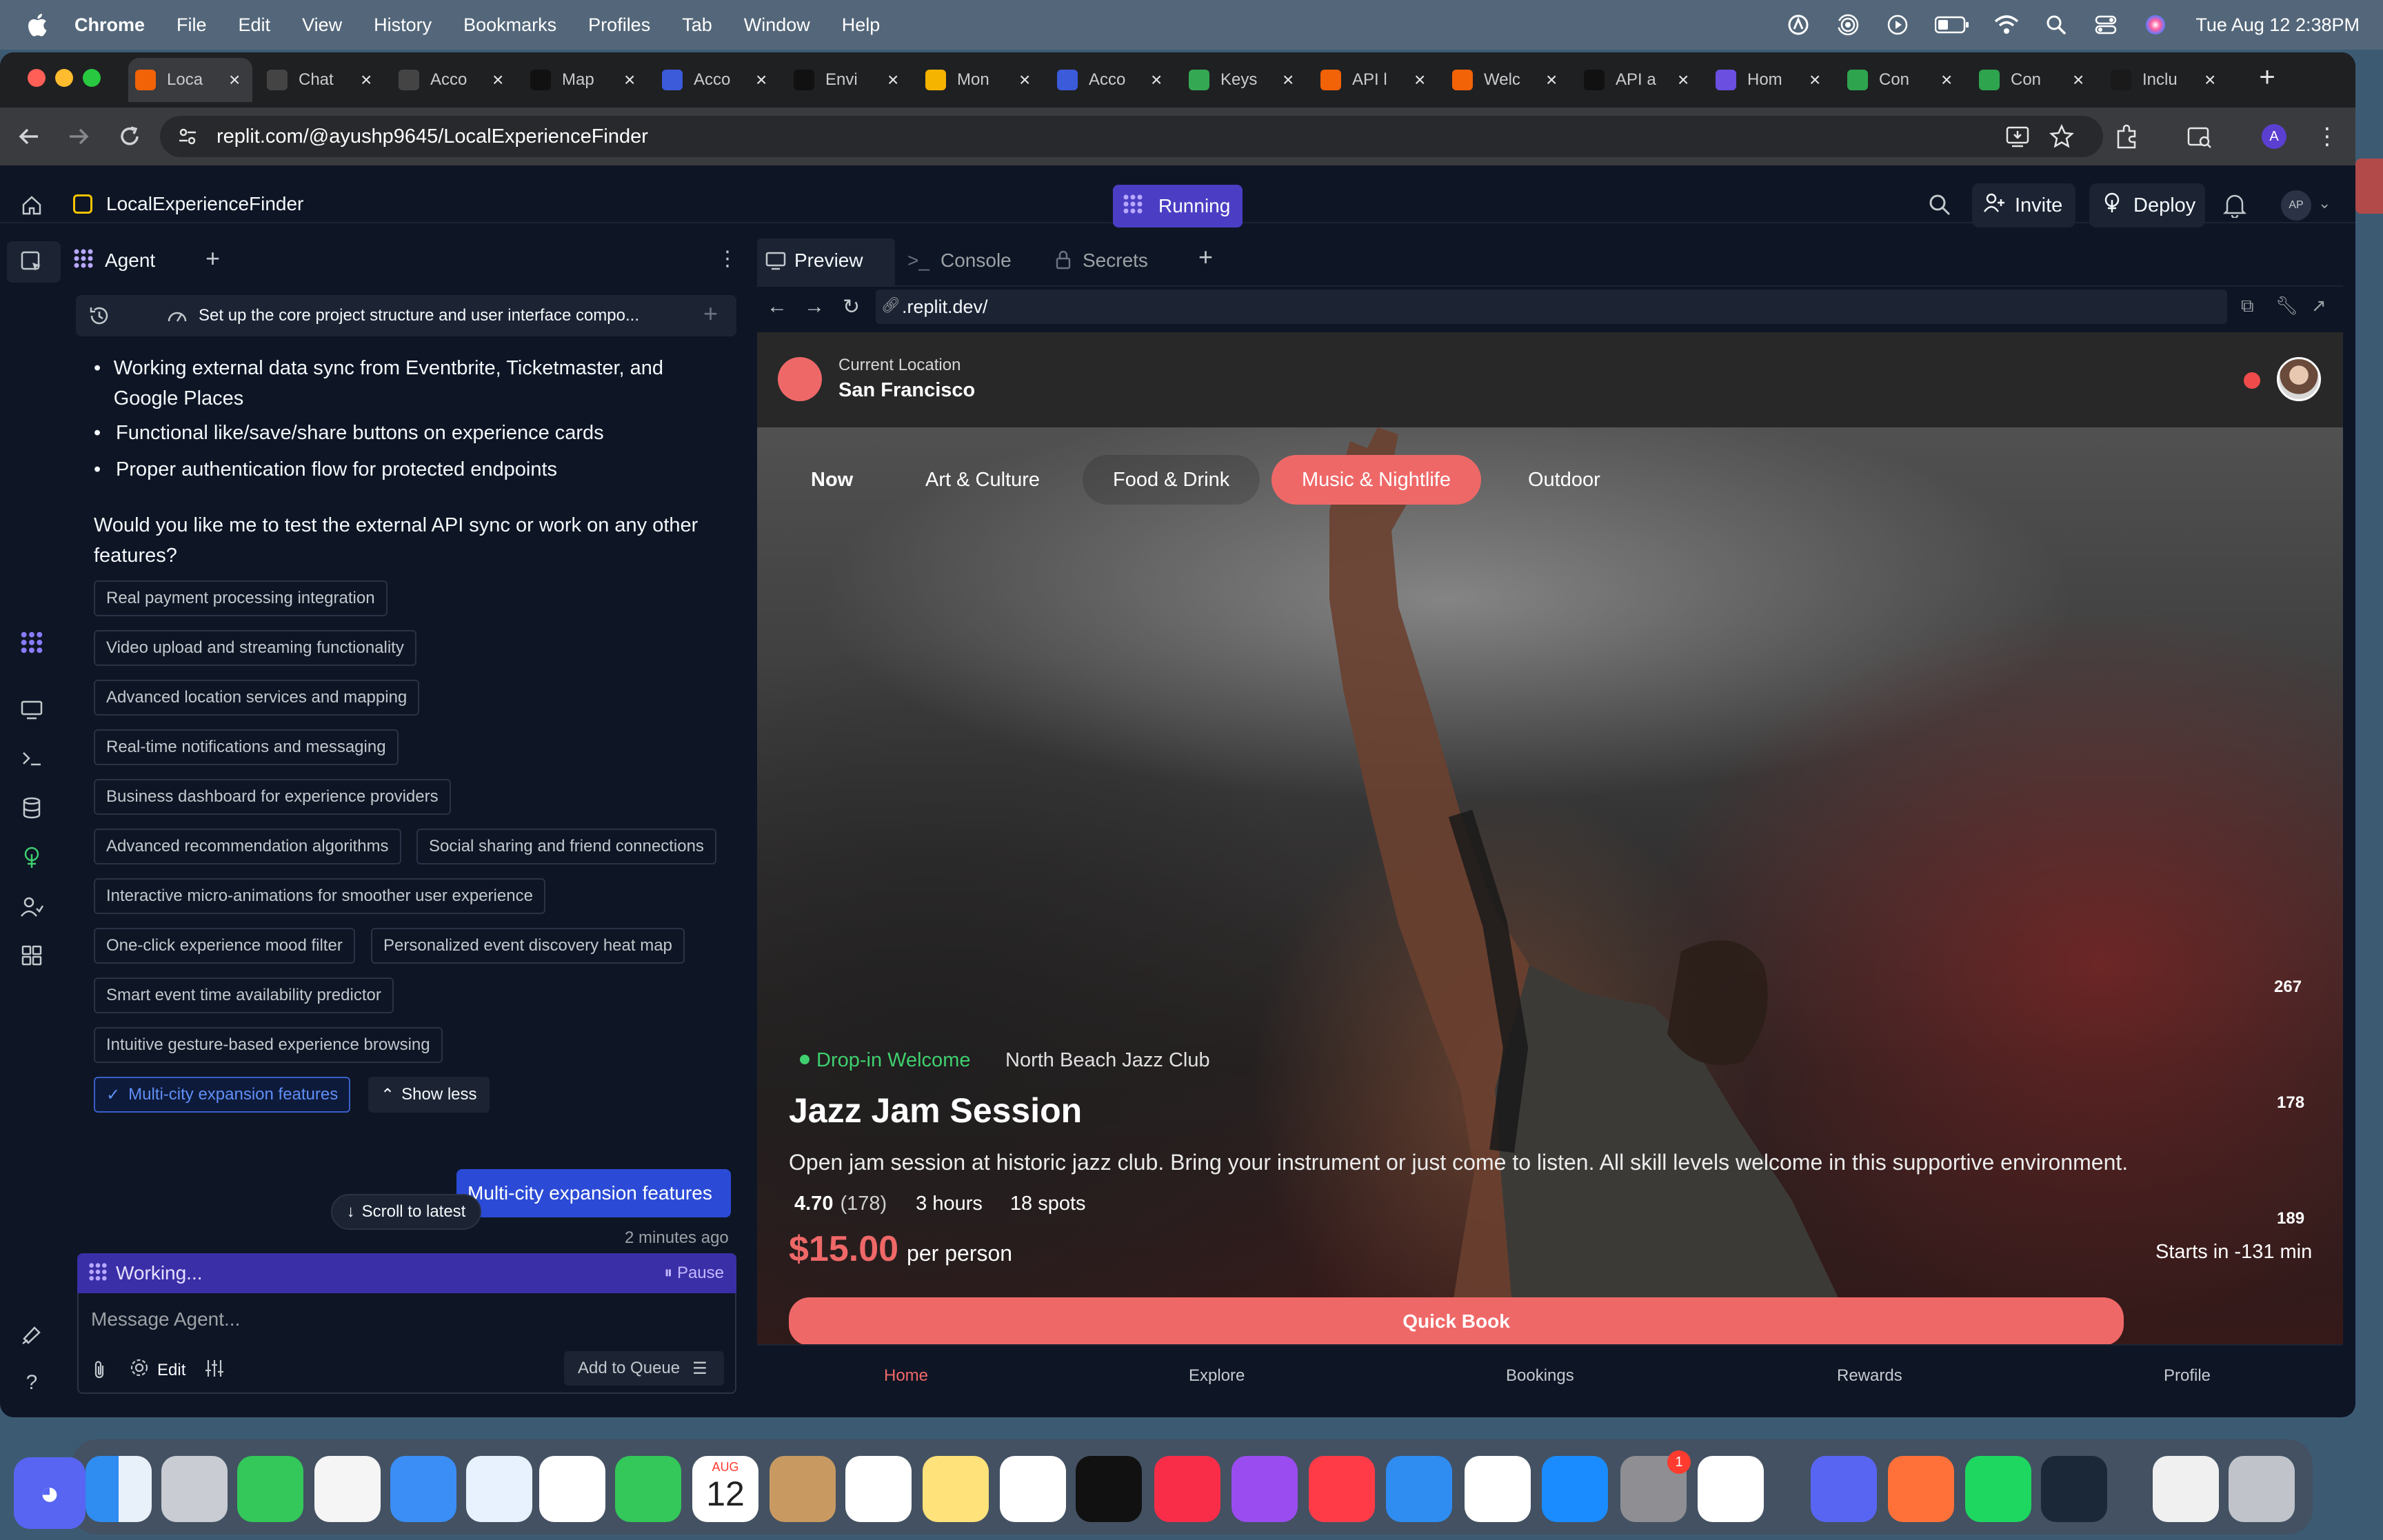 Image resolution: width=2383 pixels, height=1540 pixels. I want to click on category-tab-now: Now, so click(832, 480).